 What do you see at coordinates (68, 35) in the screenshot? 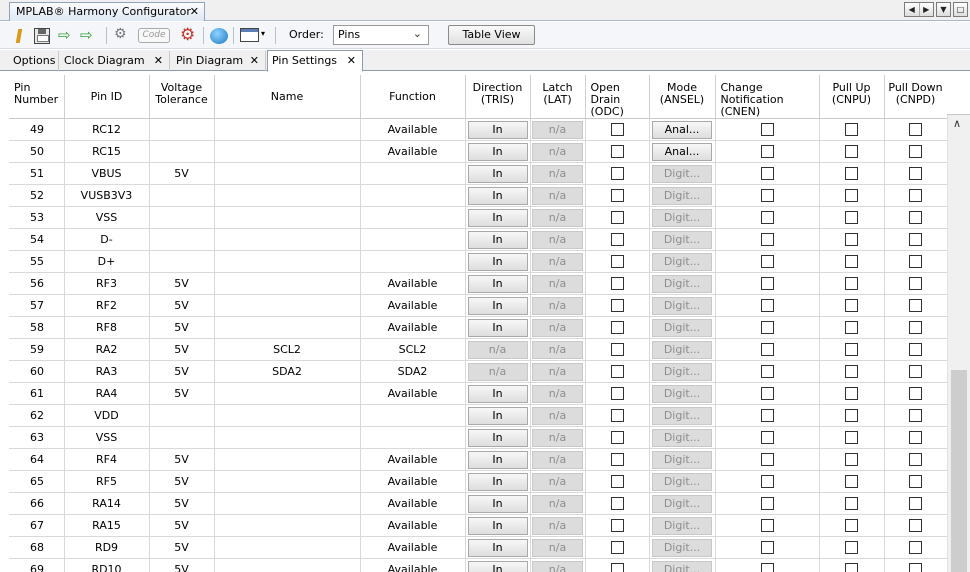
I see `import-icon: ⇨` at bounding box center [68, 35].